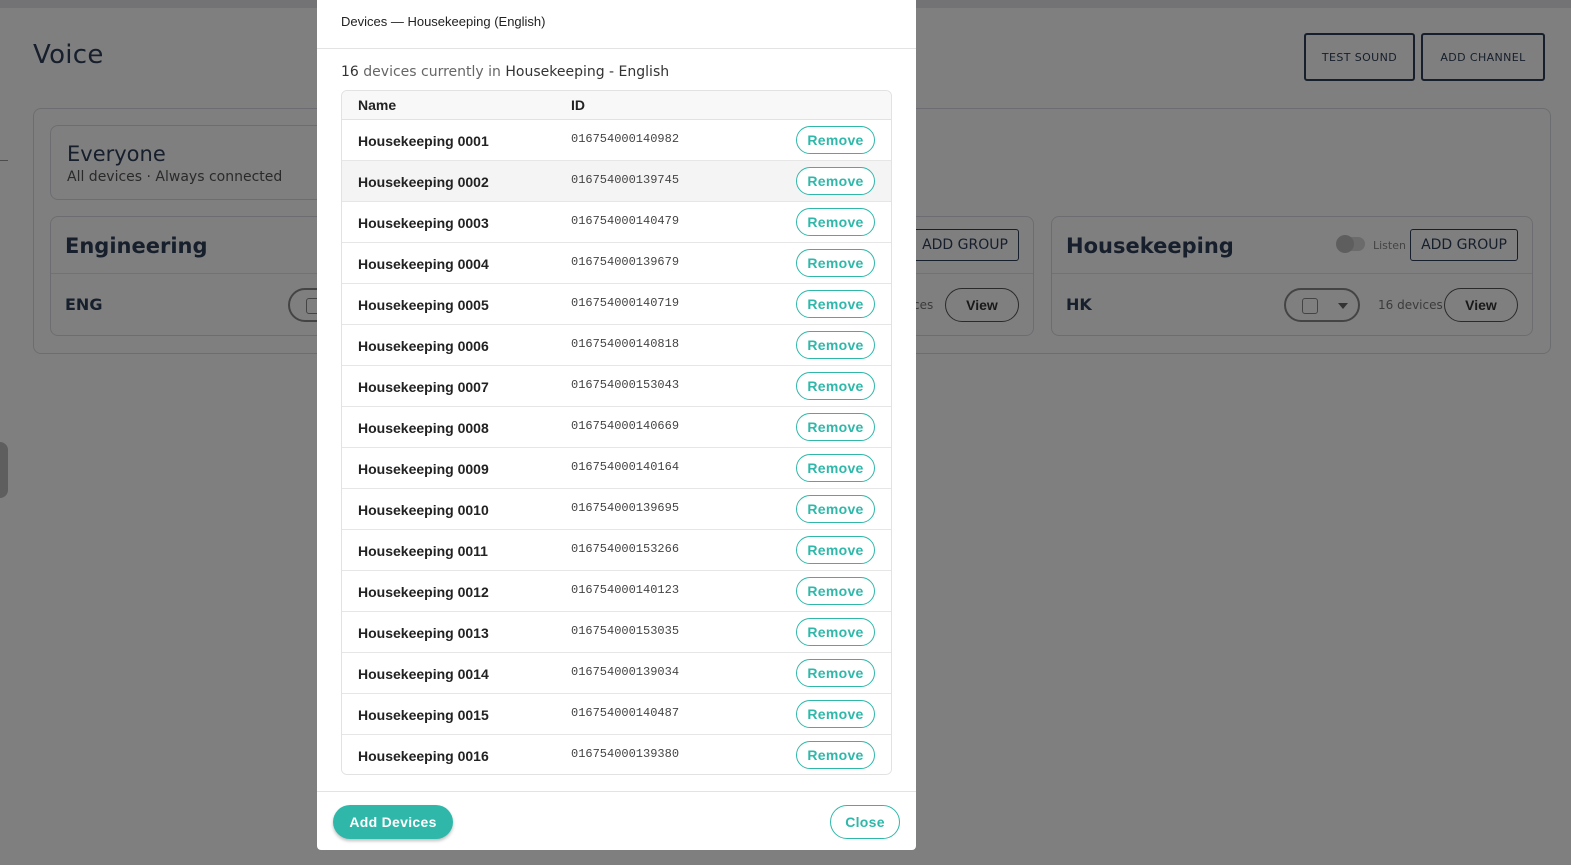 This screenshot has width=1571, height=865. What do you see at coordinates (625, 180) in the screenshot?
I see `device-id: 016754000139745` at bounding box center [625, 180].